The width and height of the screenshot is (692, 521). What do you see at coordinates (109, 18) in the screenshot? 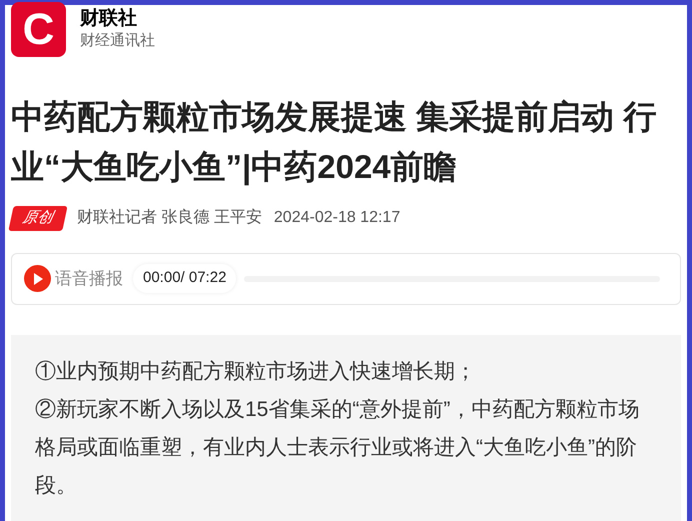
I see `source-name: 财联社` at bounding box center [109, 18].